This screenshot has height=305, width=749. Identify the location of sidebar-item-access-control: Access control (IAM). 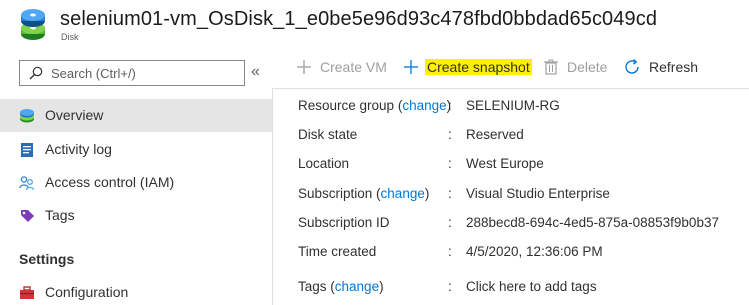
(136, 182).